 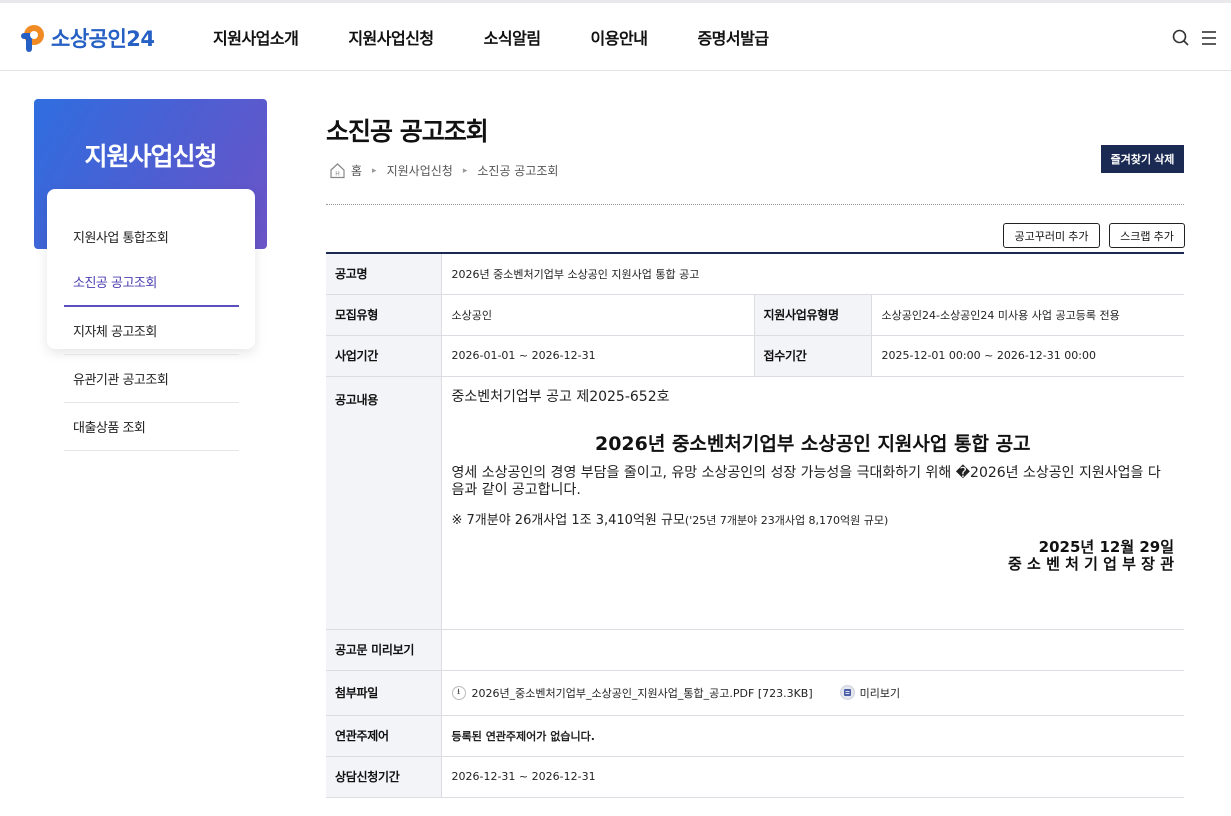 I want to click on notice-preview, so click(x=812, y=650).